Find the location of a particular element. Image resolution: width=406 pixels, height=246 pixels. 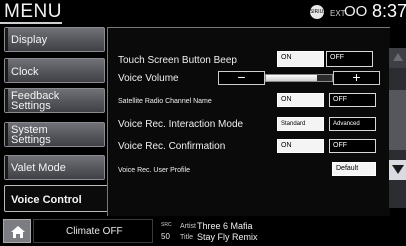

sidebar-item-display: Display is located at coordinates (54, 39).